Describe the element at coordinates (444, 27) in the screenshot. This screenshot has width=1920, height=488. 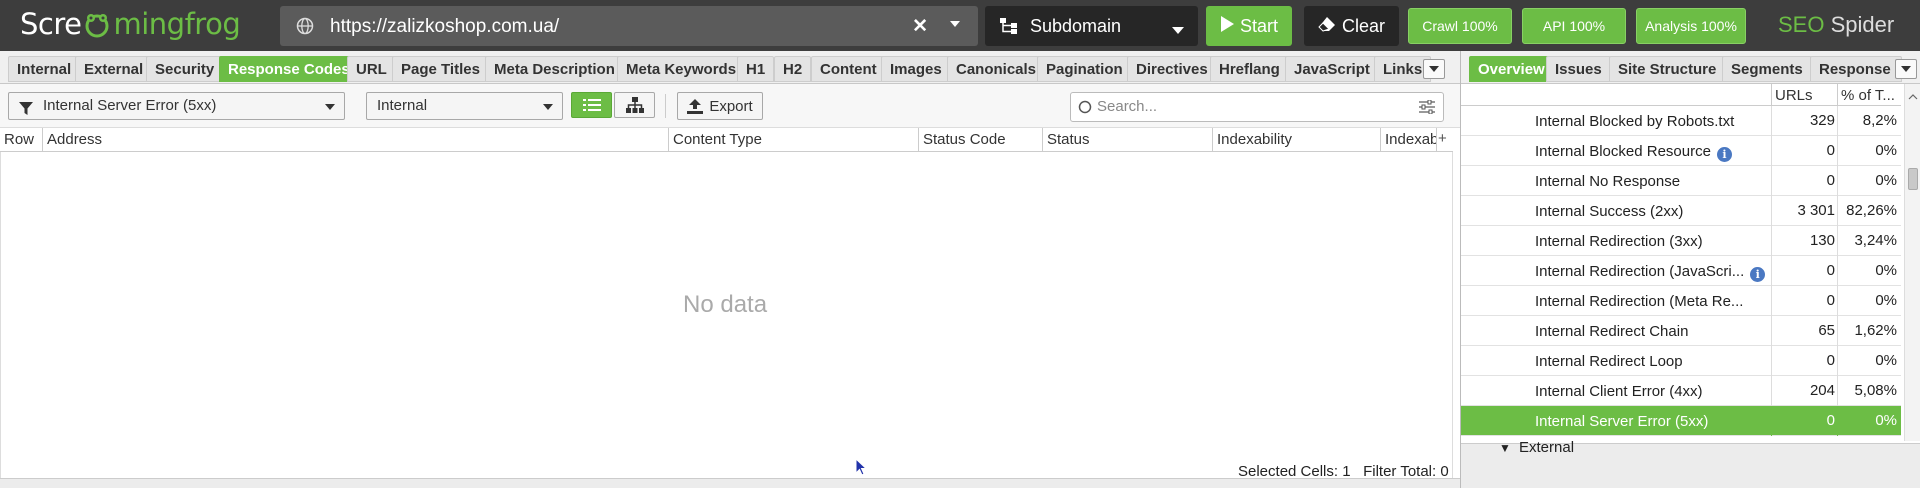
I see `url-input: https://zalizkoshop.com.ua/` at that location.